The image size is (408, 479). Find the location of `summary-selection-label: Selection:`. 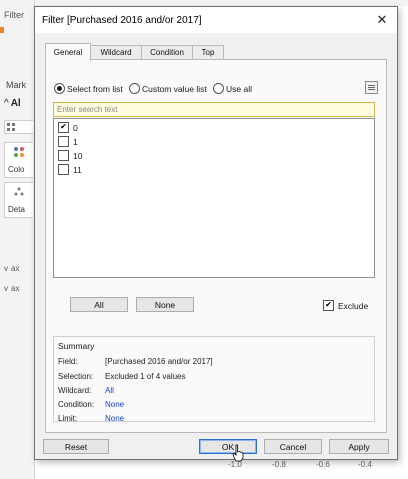

summary-selection-label: Selection: is located at coordinates (76, 376).